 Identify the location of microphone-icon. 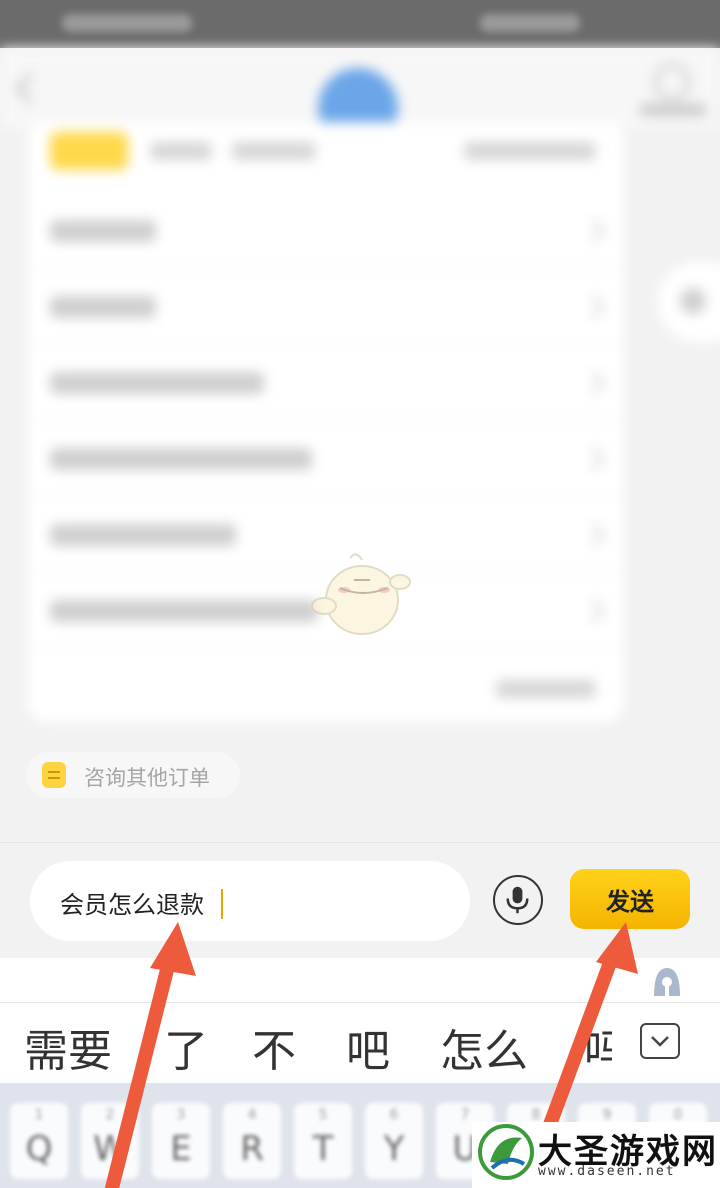
(517, 900).